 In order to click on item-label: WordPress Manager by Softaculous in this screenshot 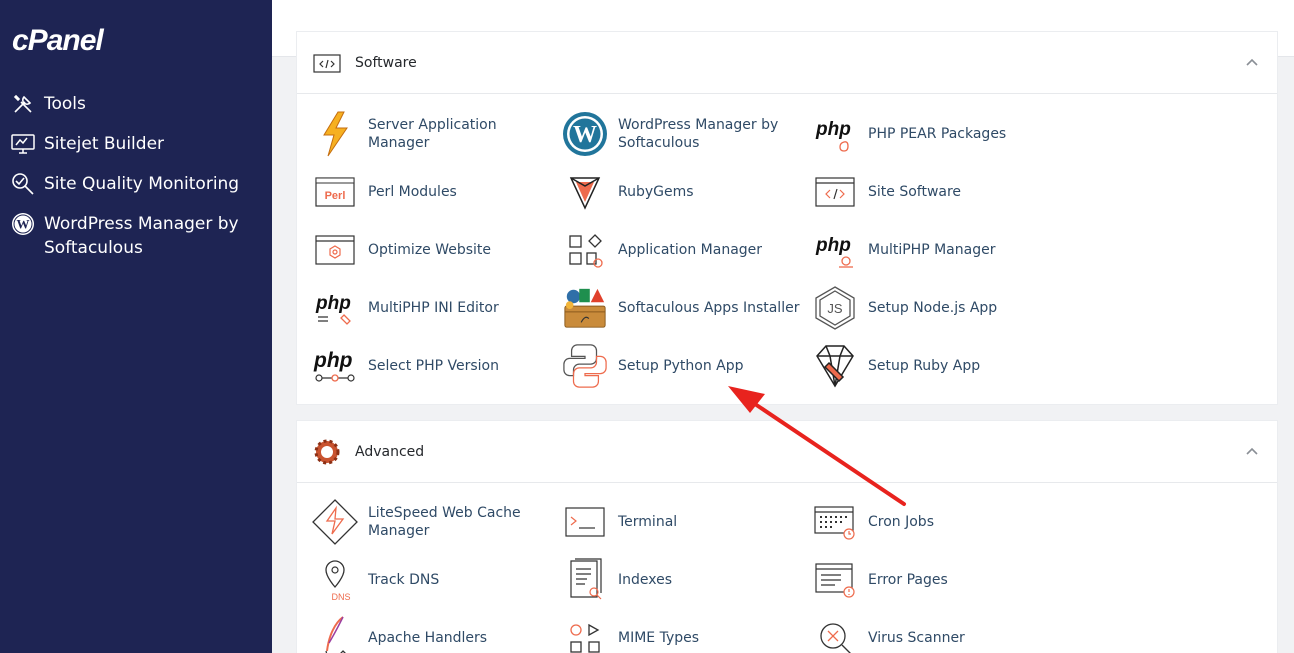, I will do `click(698, 134)`.